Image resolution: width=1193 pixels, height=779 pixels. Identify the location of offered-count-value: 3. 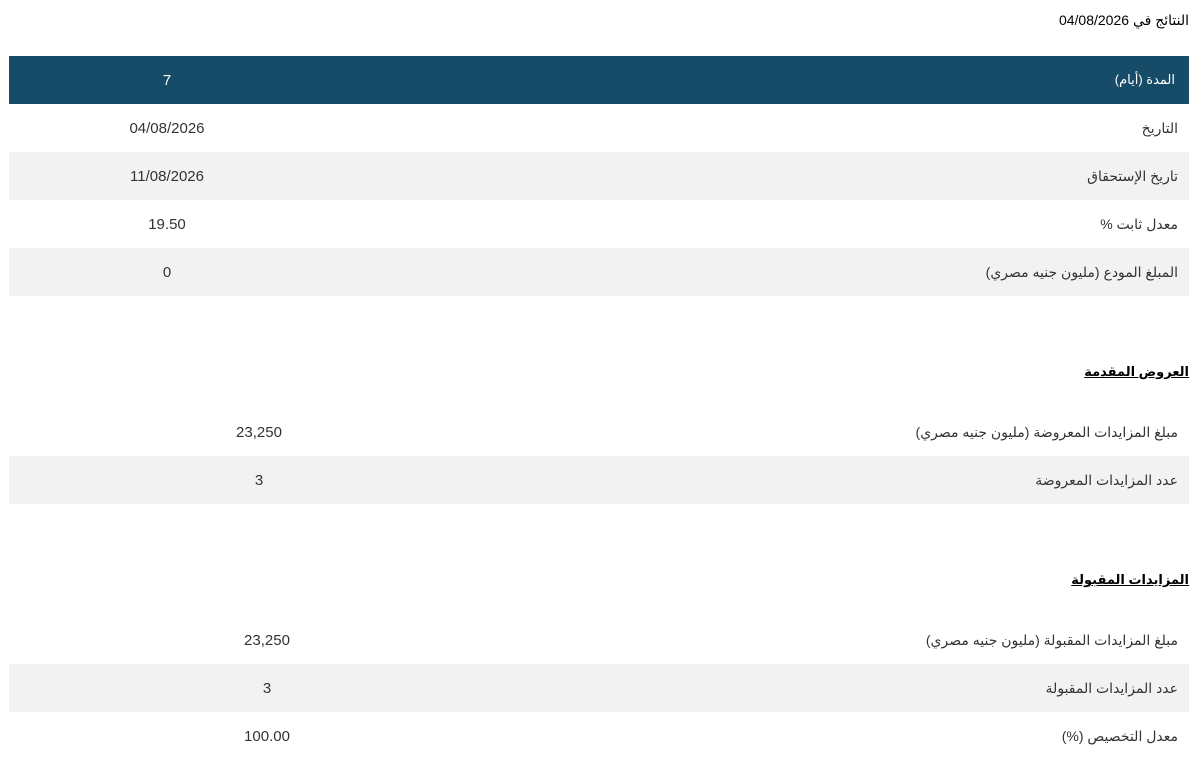
(259, 480).